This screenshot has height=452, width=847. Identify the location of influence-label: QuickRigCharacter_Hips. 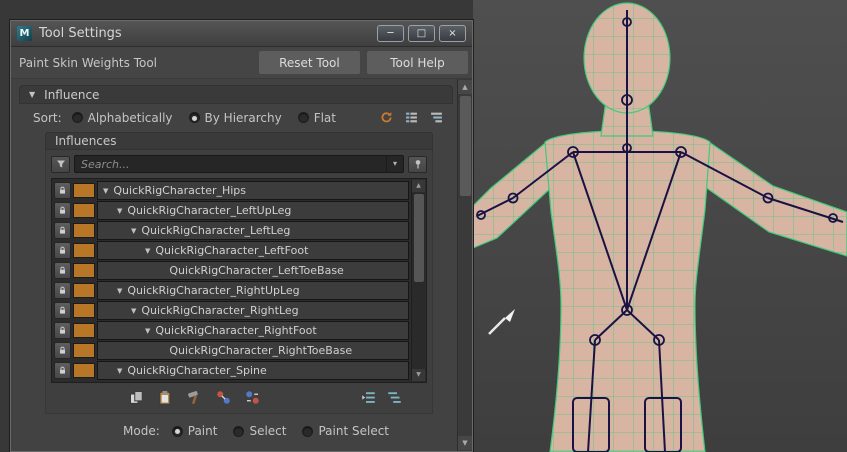
(180, 190).